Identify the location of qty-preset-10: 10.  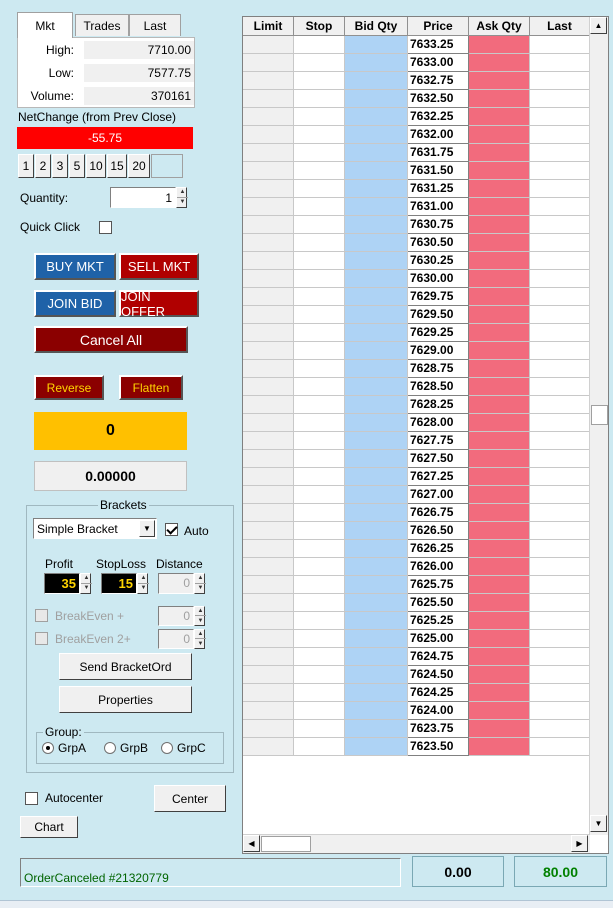
(96, 166).